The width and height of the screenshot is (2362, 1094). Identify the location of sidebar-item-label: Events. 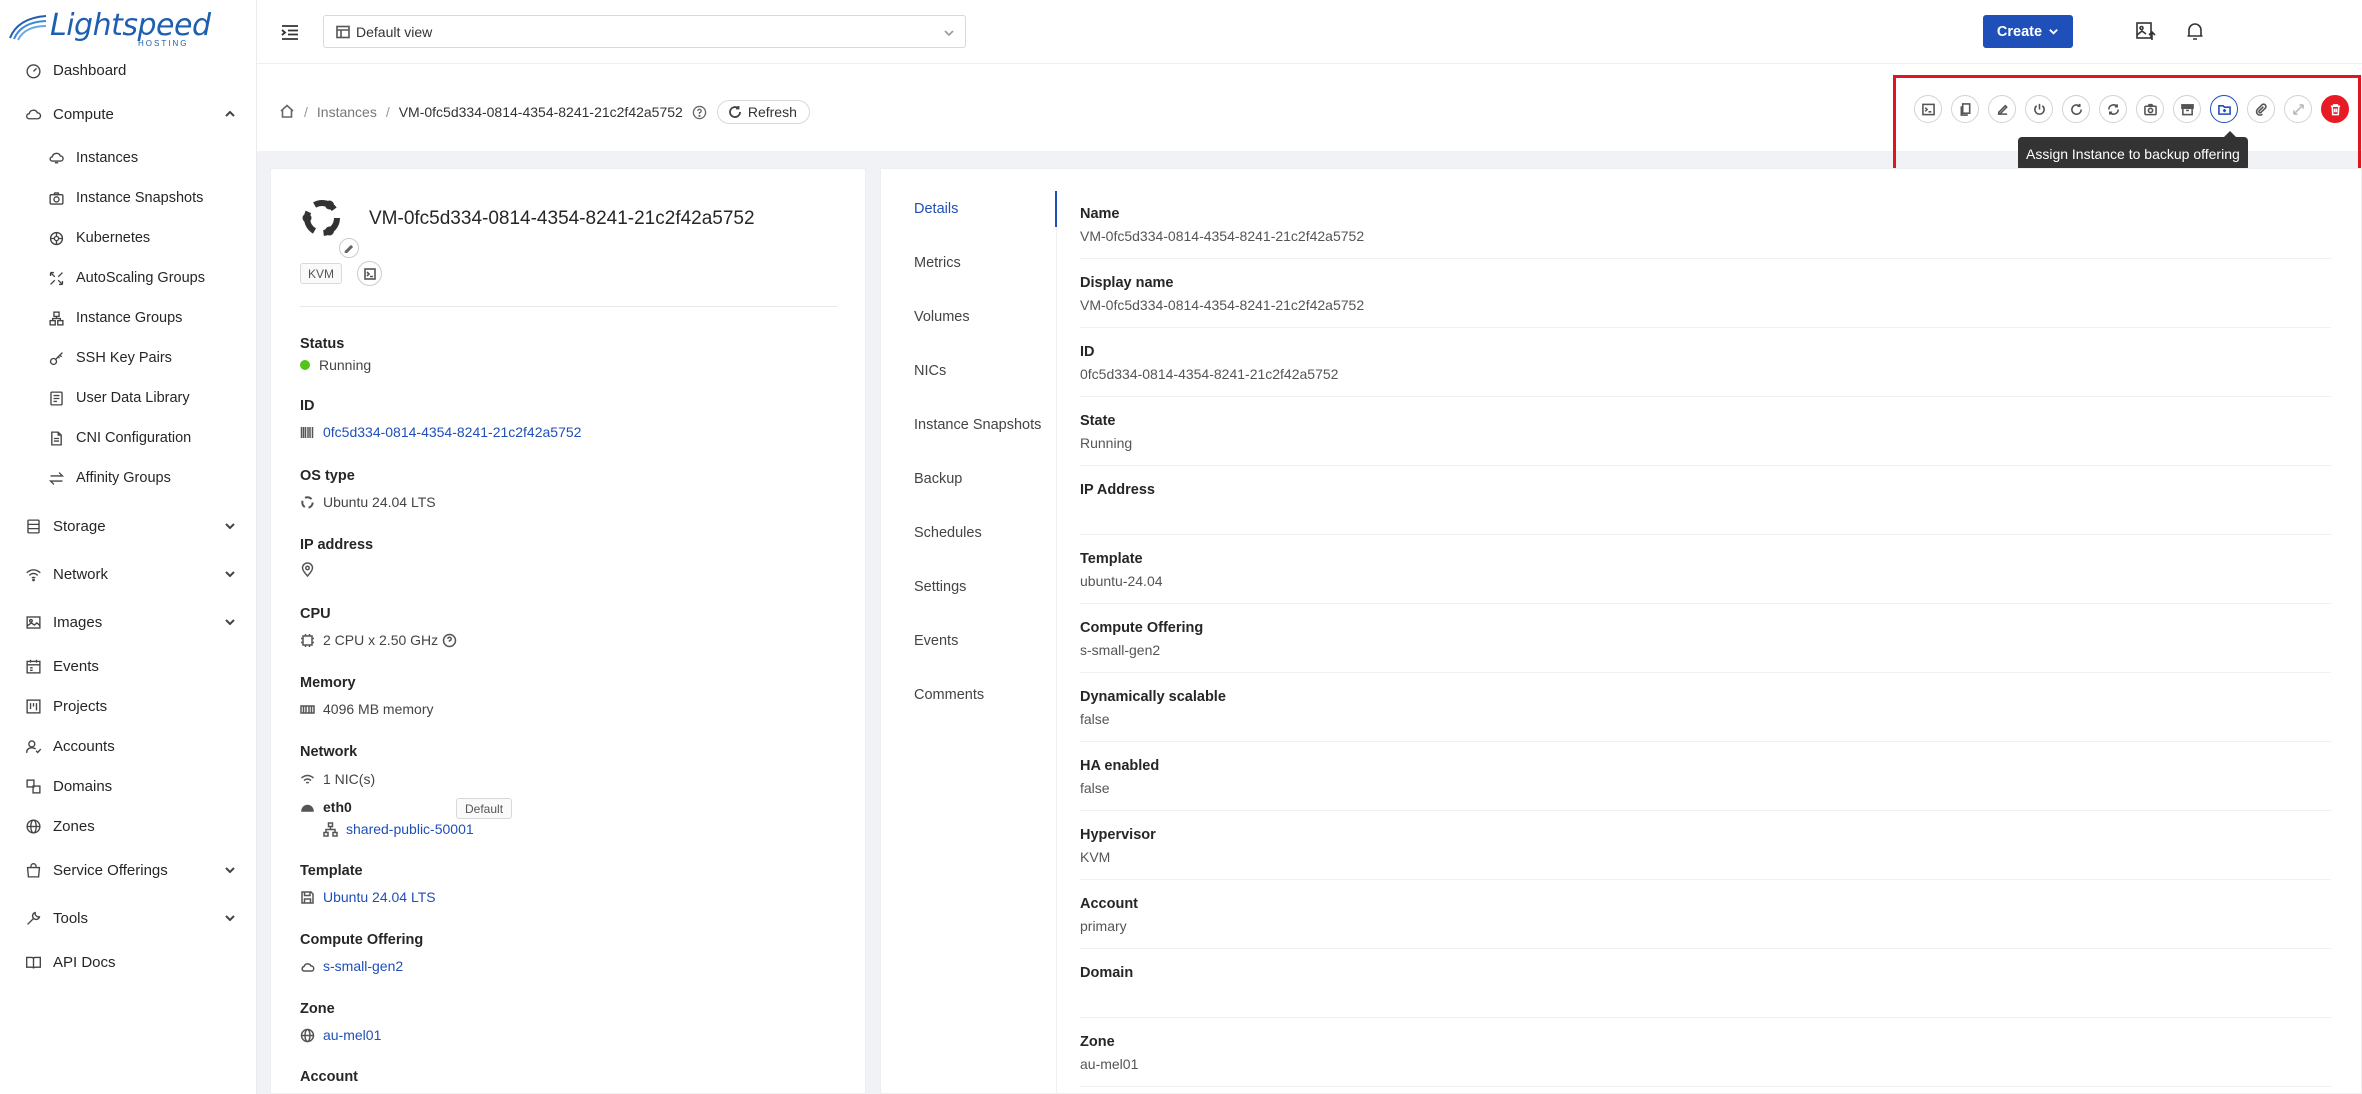
(76, 666).